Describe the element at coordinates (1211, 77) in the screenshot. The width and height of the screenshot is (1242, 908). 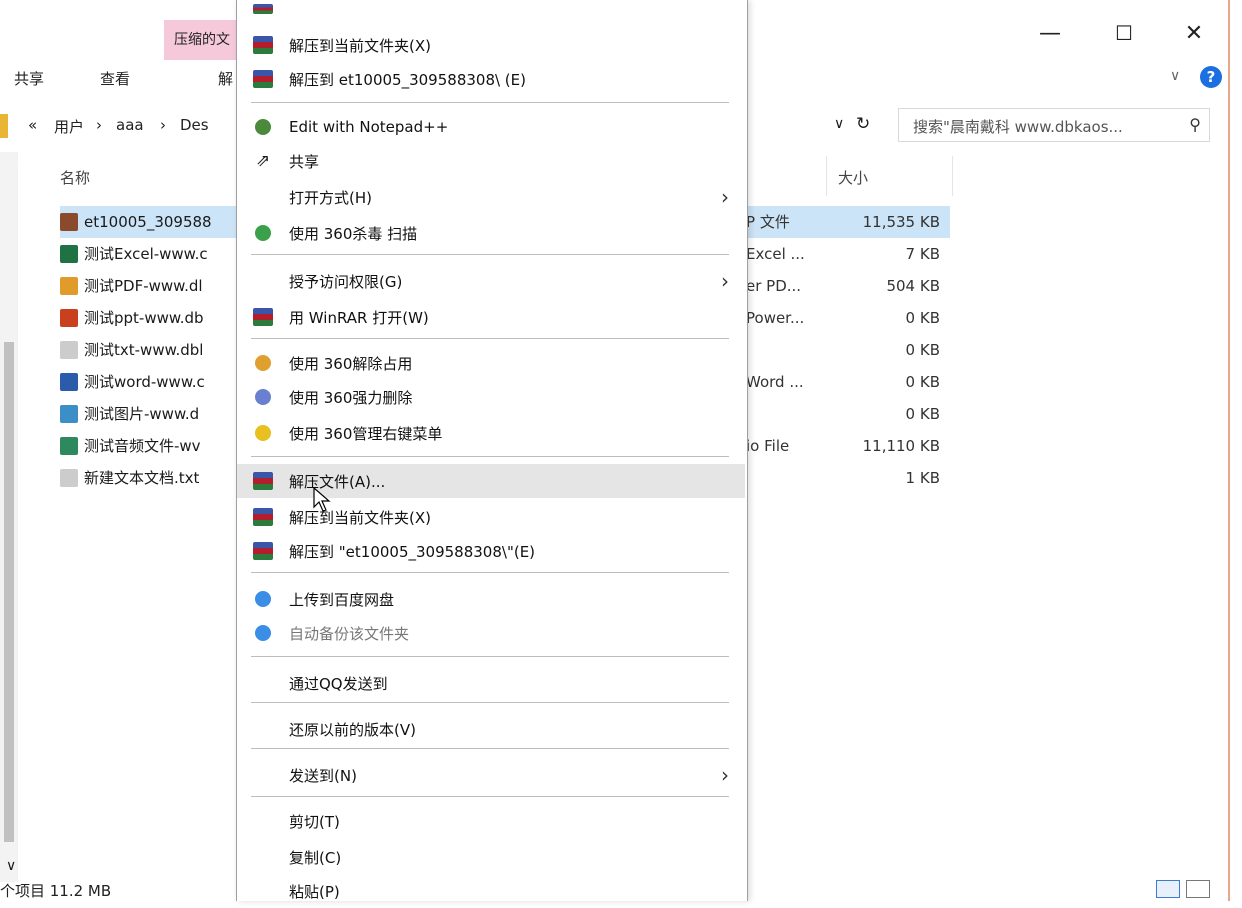
I see `help-icon: ?` at that location.